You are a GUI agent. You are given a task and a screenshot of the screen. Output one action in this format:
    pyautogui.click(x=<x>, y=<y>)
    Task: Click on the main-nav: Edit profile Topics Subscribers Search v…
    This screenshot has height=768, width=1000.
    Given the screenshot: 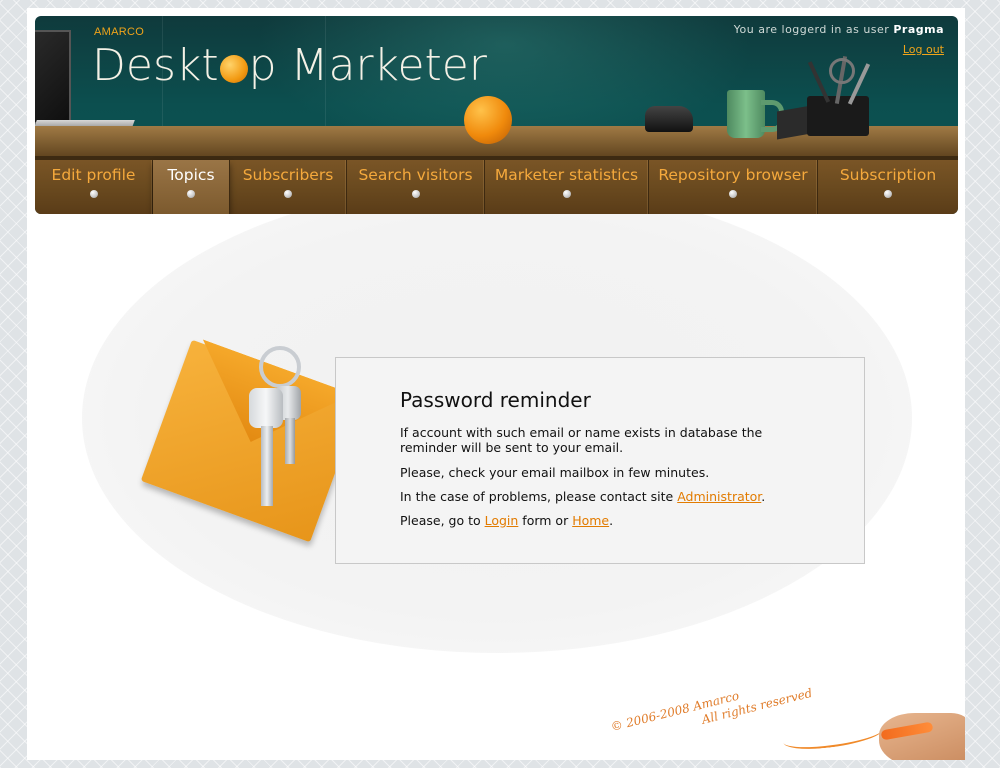 What is the action you would take?
    pyautogui.click(x=496, y=187)
    